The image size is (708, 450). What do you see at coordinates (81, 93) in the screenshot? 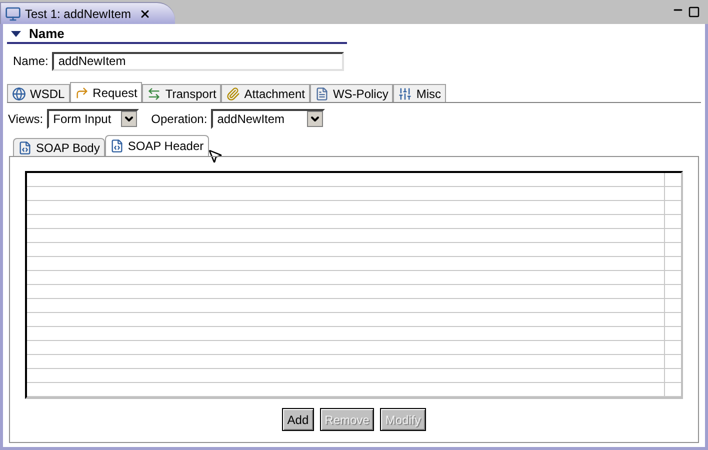
I see `arrow-icon` at bounding box center [81, 93].